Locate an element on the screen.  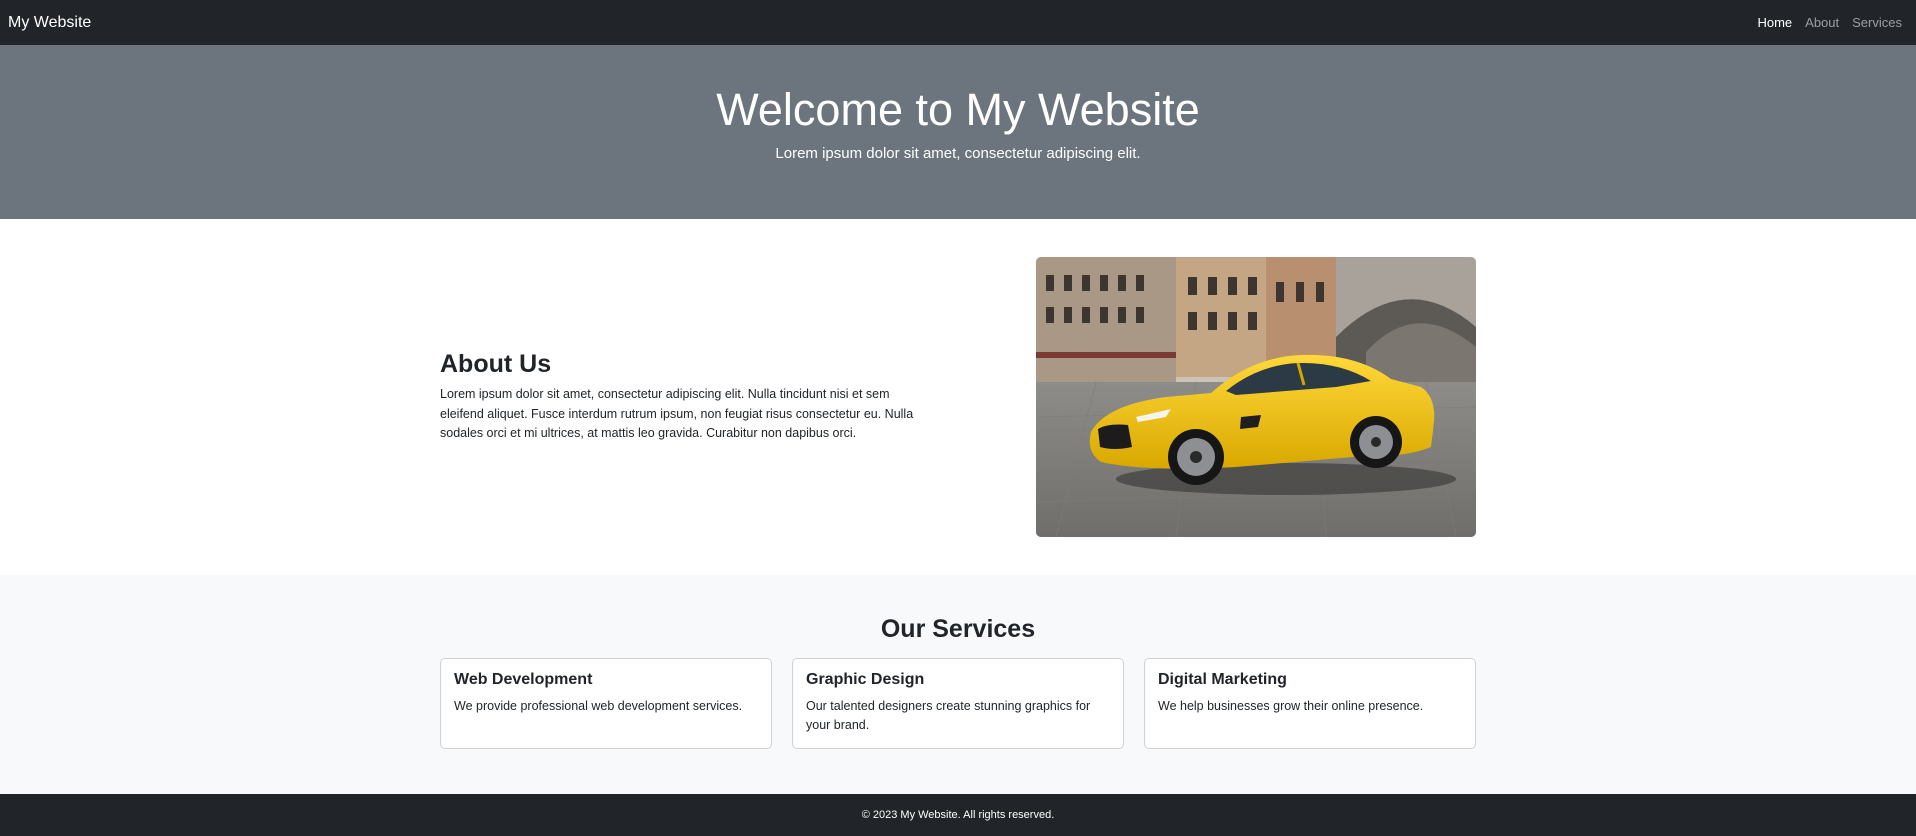
hero-title: Welcome to My Website is located at coordinates (958, 109).